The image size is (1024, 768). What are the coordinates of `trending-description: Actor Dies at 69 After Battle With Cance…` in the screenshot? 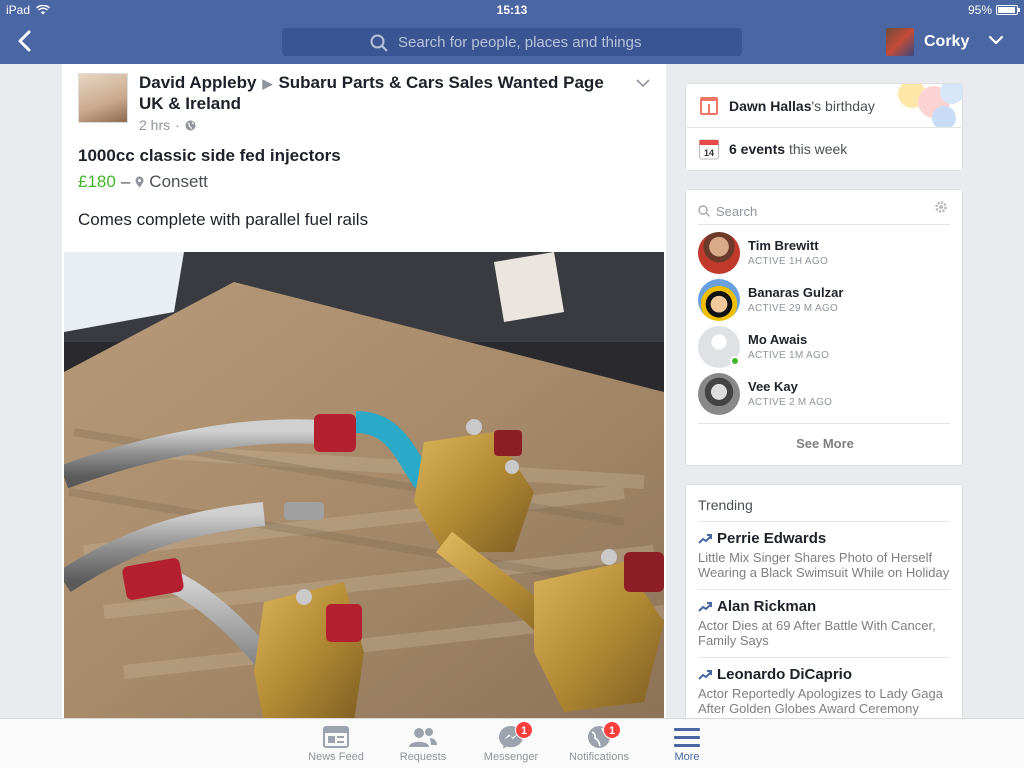 It's located at (824, 633).